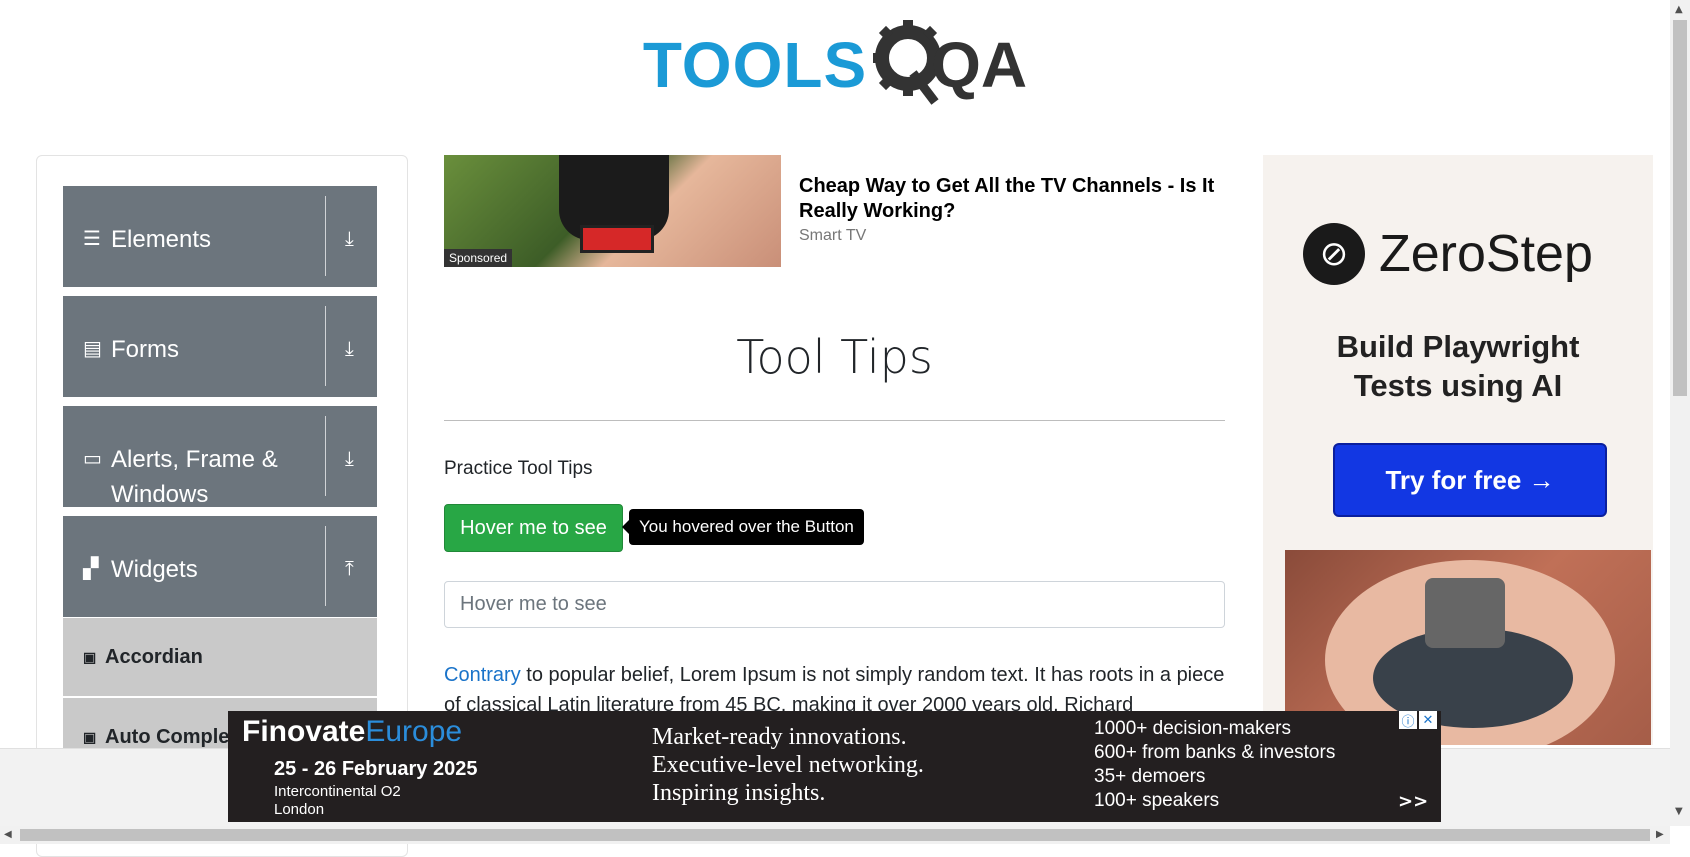 Image resolution: width=1690 pixels, height=857 pixels. Describe the element at coordinates (518, 468) in the screenshot. I see `practice-label: Practice Tool Tips` at that location.